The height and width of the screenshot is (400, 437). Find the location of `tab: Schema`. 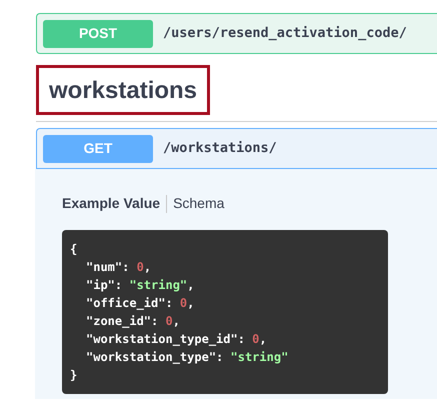

tab: Schema is located at coordinates (198, 203).